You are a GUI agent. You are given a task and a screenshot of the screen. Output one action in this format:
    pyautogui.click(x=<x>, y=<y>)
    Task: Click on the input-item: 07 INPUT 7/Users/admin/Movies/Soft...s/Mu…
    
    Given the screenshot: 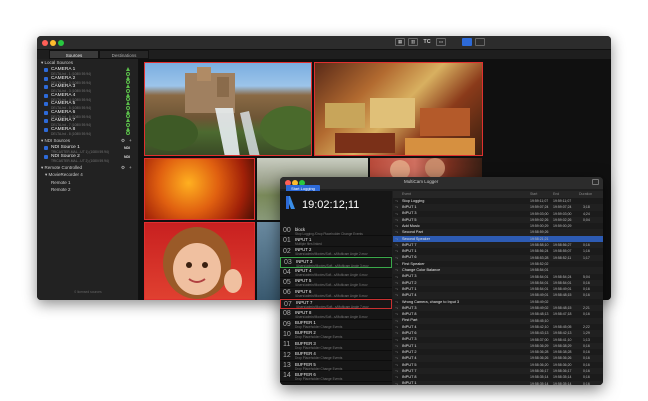 What is the action you would take?
    pyautogui.click(x=336, y=303)
    